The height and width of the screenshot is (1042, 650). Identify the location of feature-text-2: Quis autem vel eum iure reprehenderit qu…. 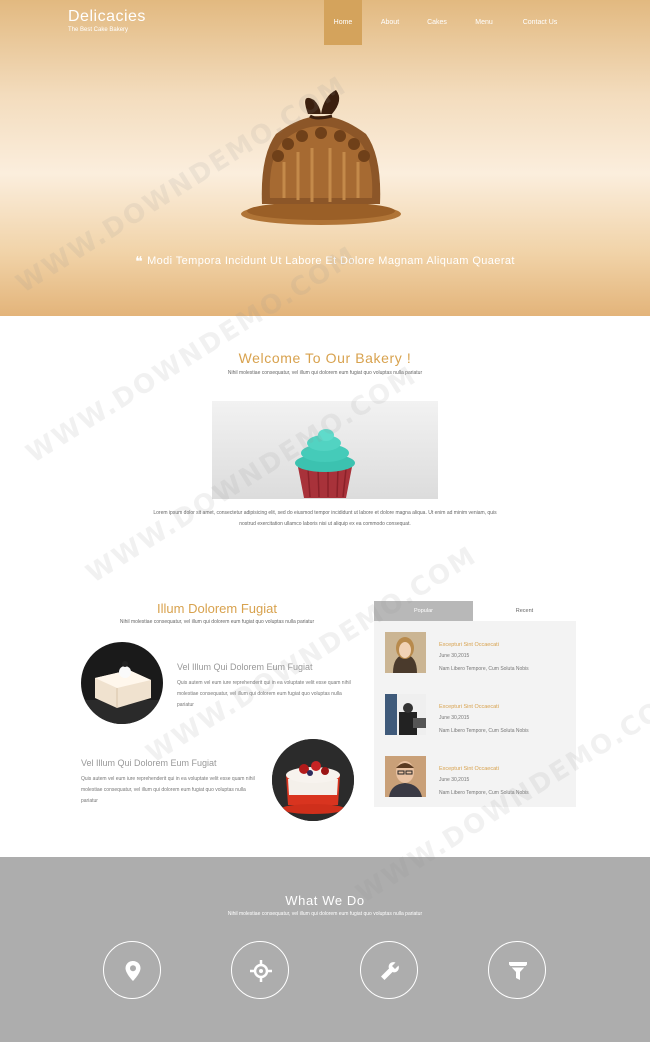
(168, 790).